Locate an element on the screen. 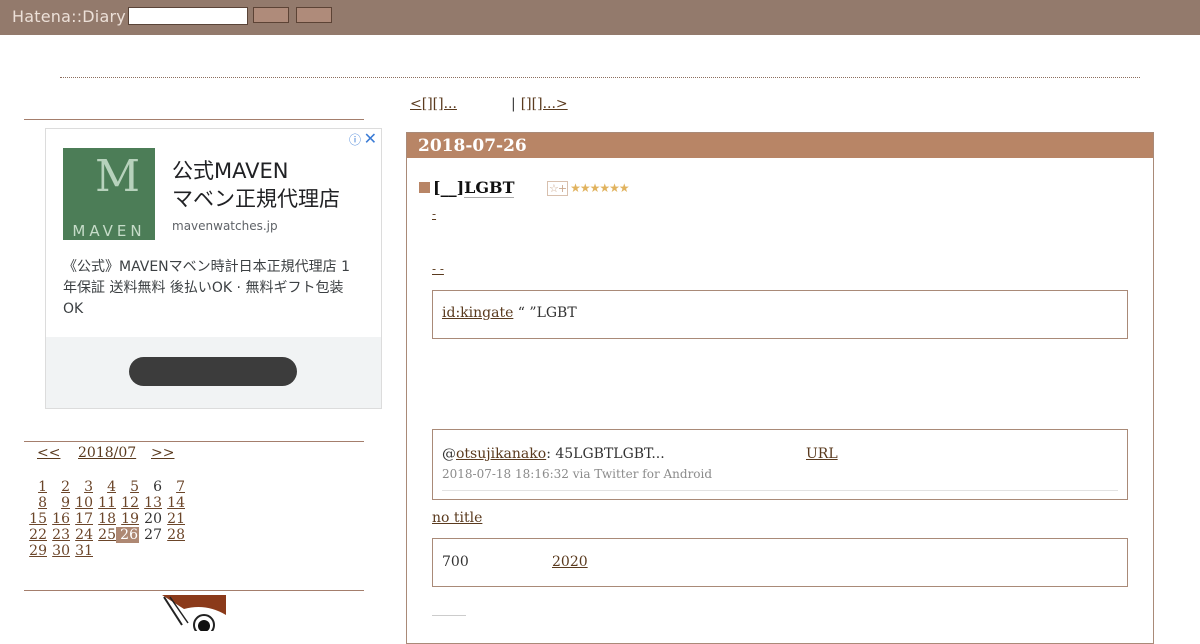 The image size is (1200, 644). calendar-day: 31 is located at coordinates (81, 551).